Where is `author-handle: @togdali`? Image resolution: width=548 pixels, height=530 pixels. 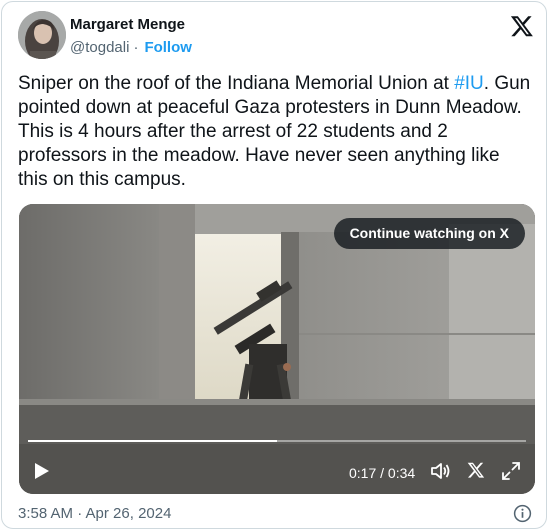 author-handle: @togdali is located at coordinates (99, 47).